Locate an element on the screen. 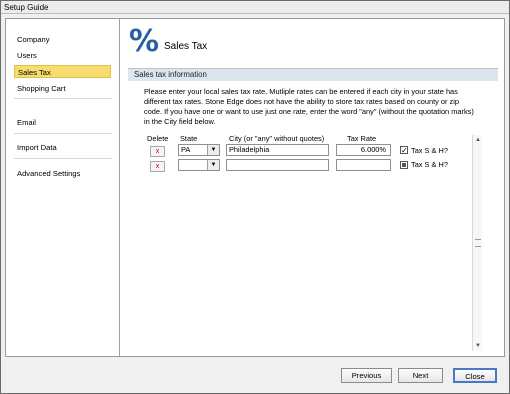 The image size is (510, 394). sidebar-item-email: Email is located at coordinates (62, 122).